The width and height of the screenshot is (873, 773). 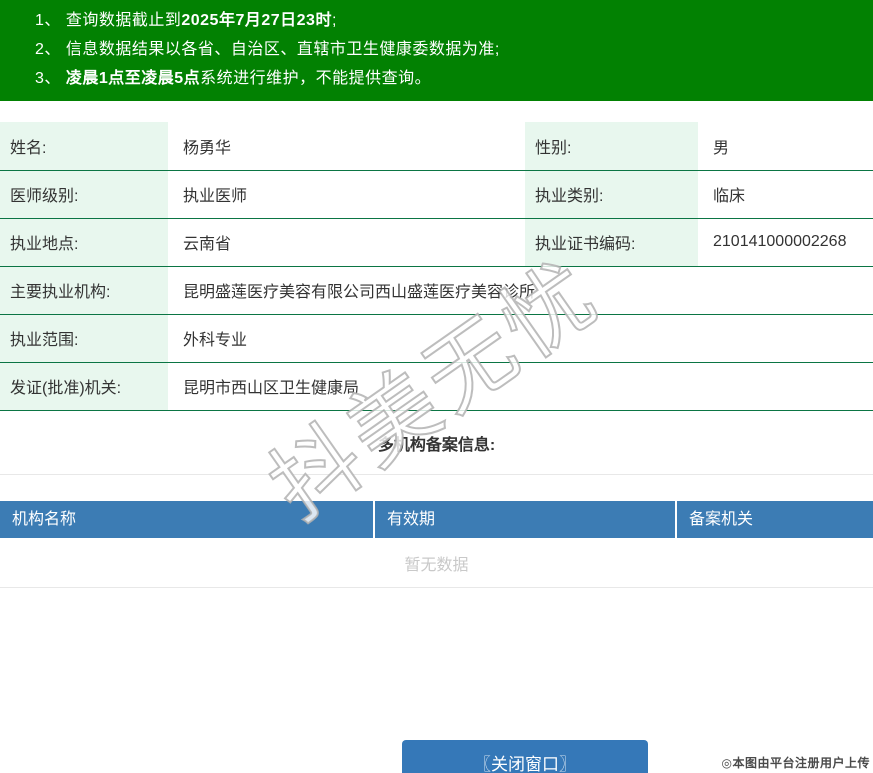 I want to click on gender-value: 男, so click(x=785, y=146).